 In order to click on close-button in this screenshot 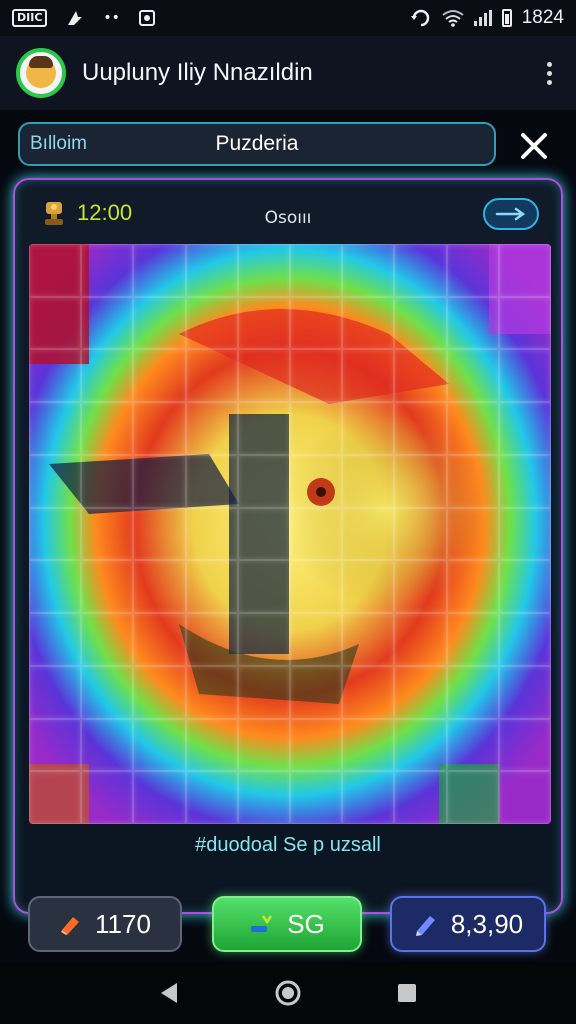, I will do `click(534, 146)`.